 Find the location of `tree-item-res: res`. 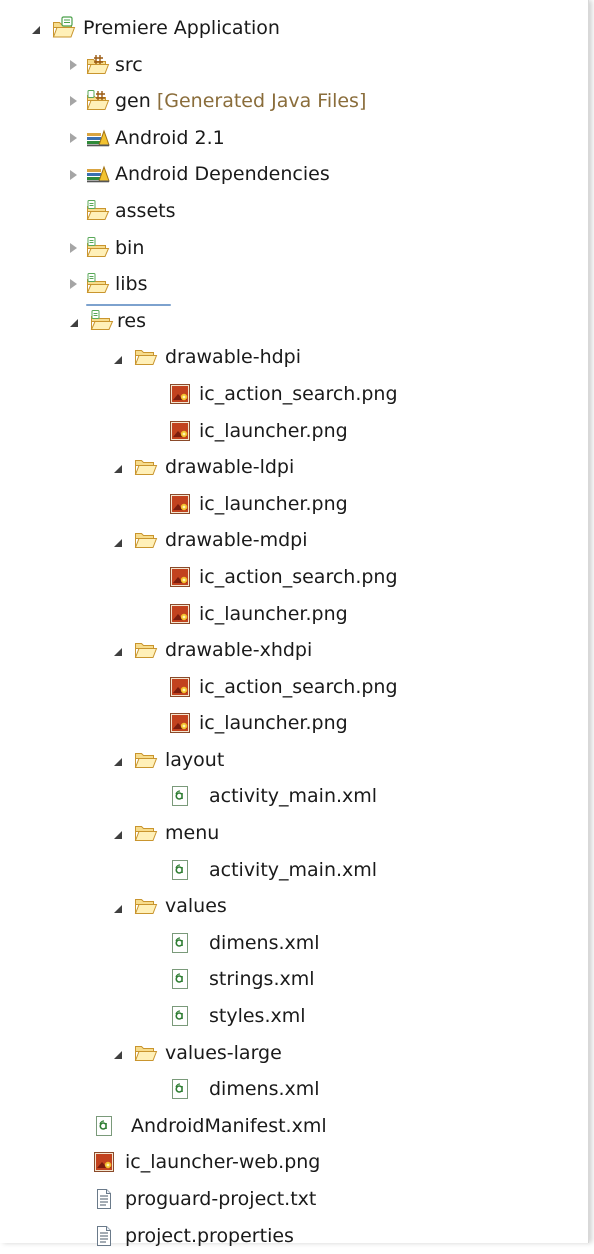

tree-item-res: res is located at coordinates (294, 321).